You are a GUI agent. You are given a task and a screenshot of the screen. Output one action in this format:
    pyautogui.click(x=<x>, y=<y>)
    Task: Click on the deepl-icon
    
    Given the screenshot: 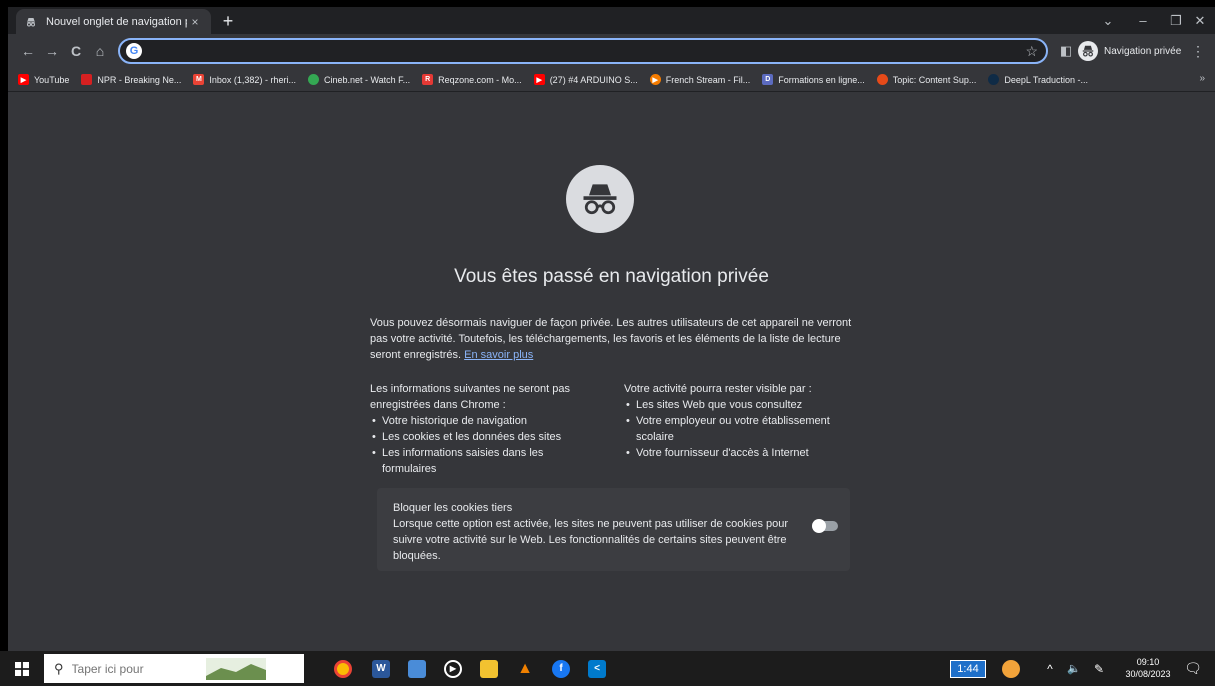 What is the action you would take?
    pyautogui.click(x=994, y=79)
    